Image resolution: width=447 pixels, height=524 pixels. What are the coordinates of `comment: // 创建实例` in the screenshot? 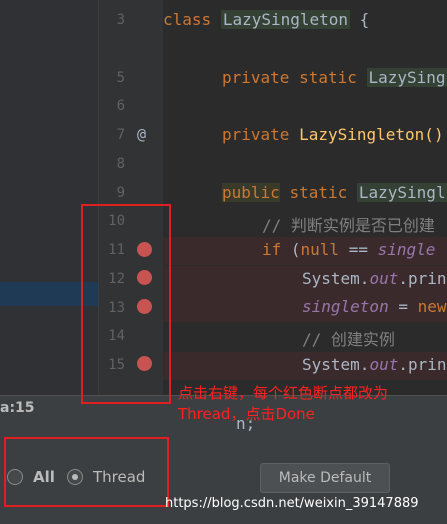 It's located at (348, 339).